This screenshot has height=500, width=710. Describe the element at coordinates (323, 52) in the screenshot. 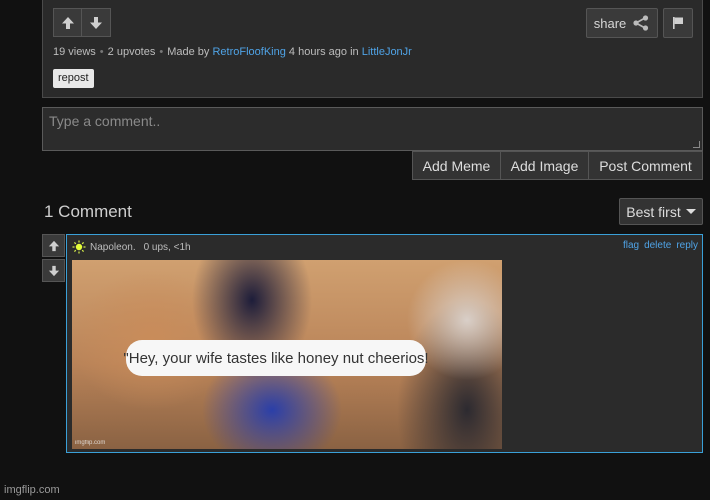

I see `time-in-label: 4 hours ago in` at that location.